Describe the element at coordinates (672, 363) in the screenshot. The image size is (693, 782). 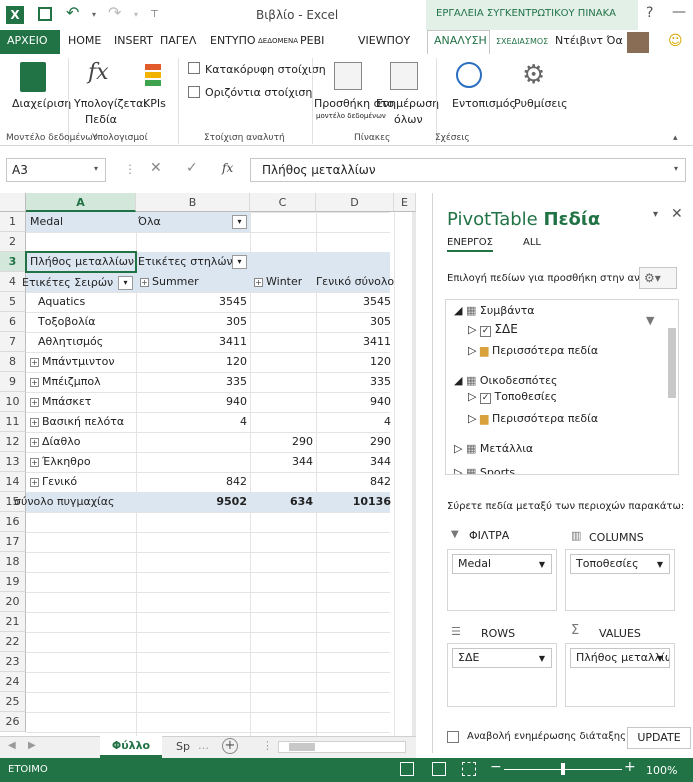
I see `field-list-scrollbar` at that location.